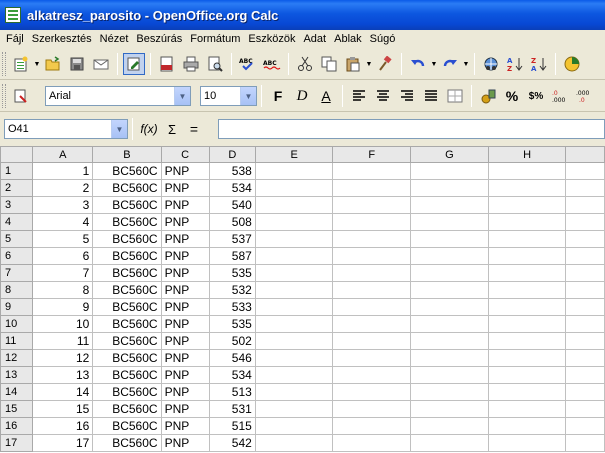  Describe the element at coordinates (491, 64) in the screenshot. I see `hyperlink-icon` at that location.